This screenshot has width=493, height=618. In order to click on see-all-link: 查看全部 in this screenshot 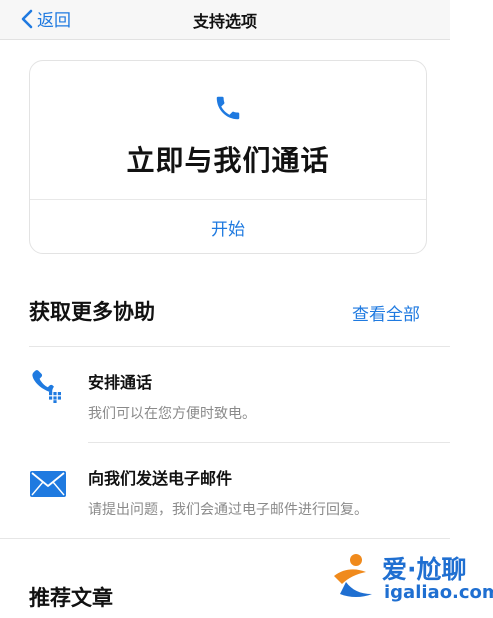, I will do `click(386, 312)`.